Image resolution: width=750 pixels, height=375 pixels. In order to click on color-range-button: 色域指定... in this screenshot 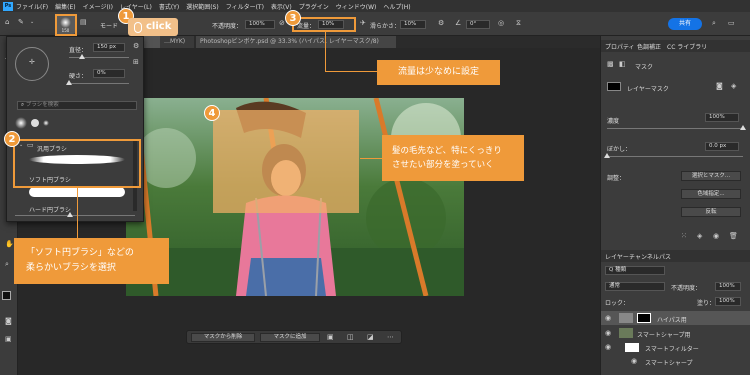, I will do `click(711, 194)`.